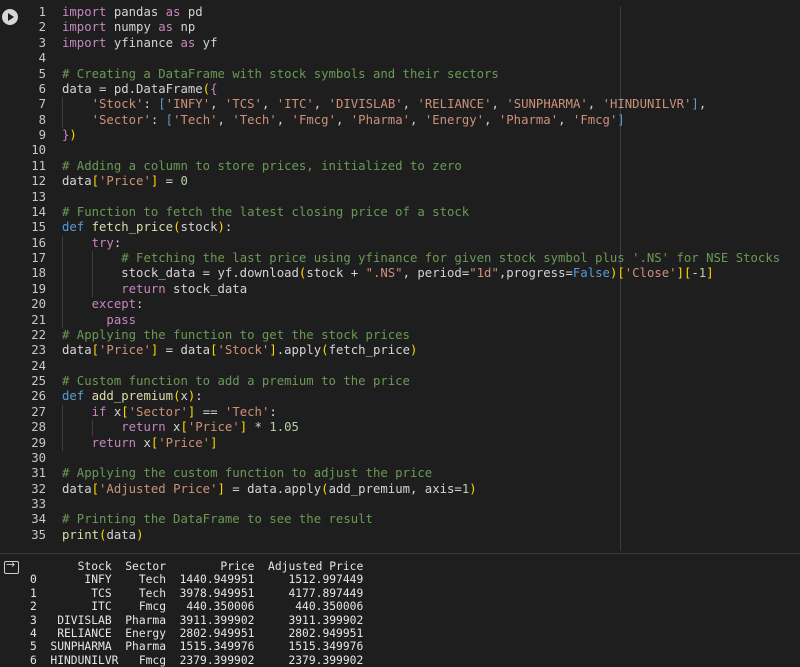  What do you see at coordinates (38, 396) in the screenshot?
I see `line-number: 26` at bounding box center [38, 396].